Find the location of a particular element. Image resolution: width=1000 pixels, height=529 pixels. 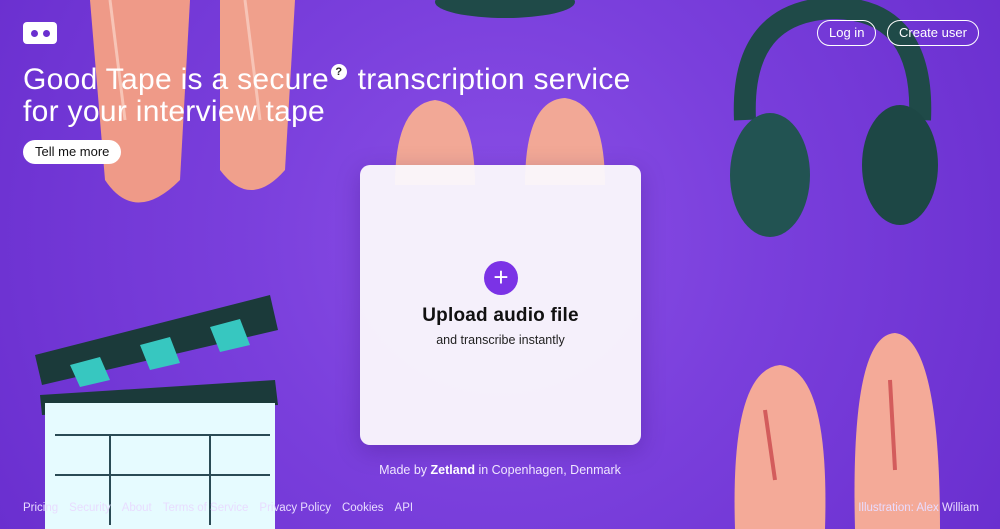

headline-part-1: Good Tape is a secure is located at coordinates (176, 79).